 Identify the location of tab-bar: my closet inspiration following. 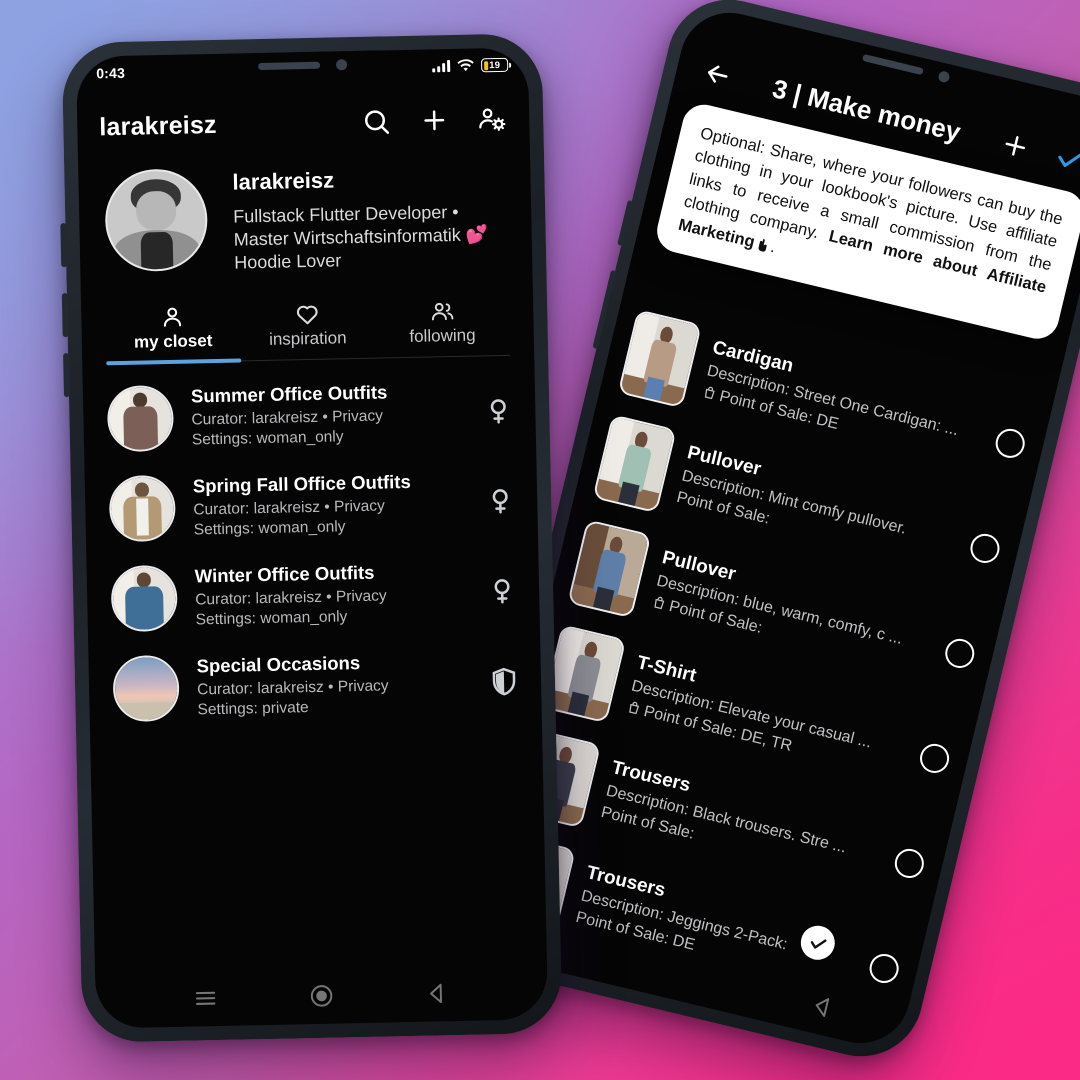
(307, 327).